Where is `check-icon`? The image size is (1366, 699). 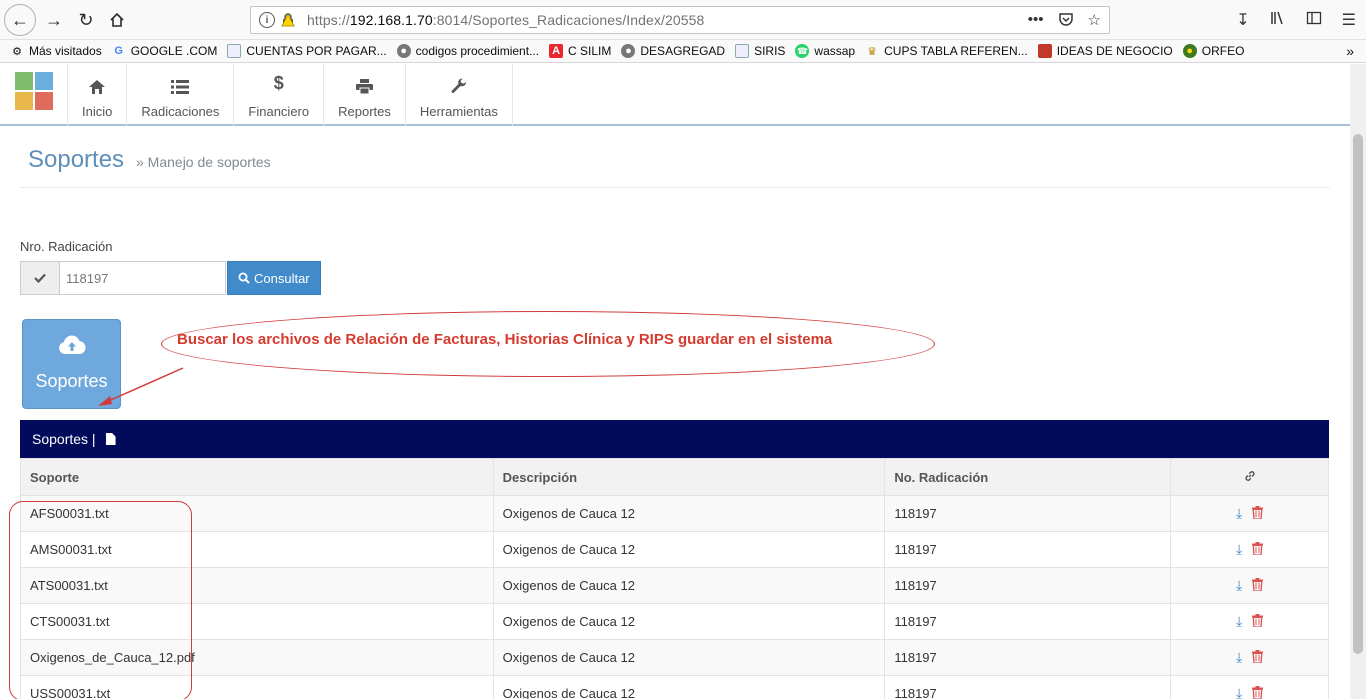 check-icon is located at coordinates (39, 278).